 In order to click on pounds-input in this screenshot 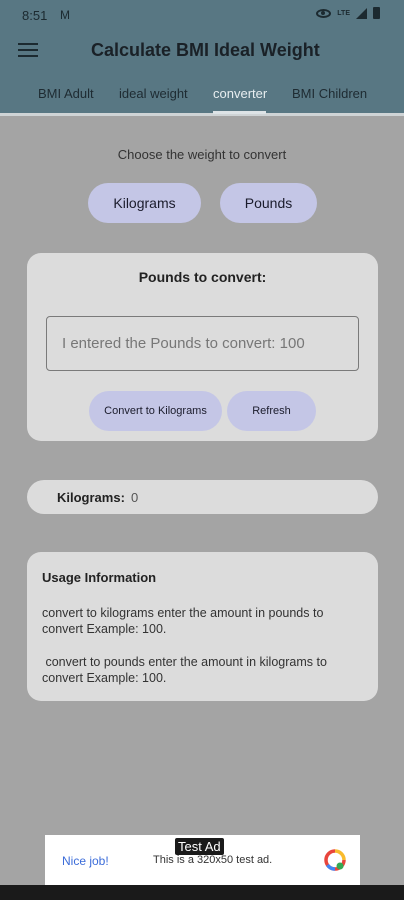, I will do `click(202, 343)`.